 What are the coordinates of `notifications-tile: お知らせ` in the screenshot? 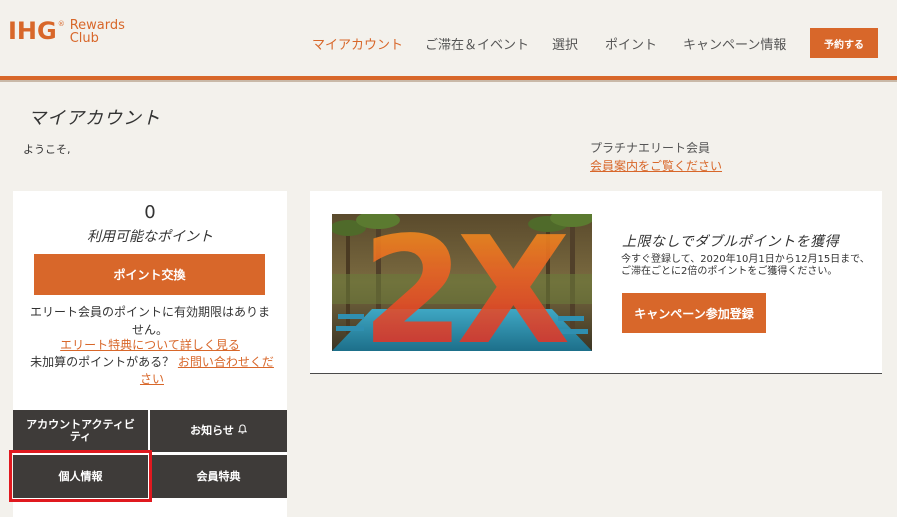 It's located at (218, 431).